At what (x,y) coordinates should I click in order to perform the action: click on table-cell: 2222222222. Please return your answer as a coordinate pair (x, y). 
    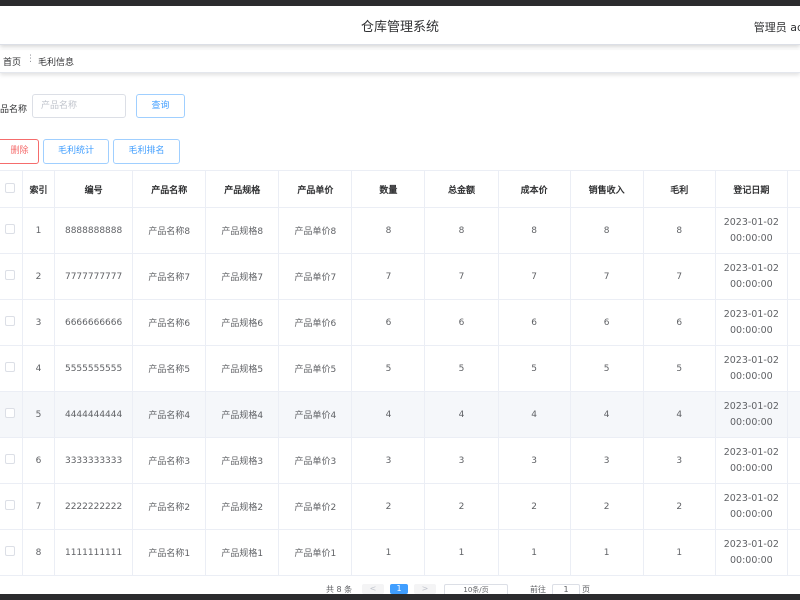
    Looking at the image, I should click on (94, 506).